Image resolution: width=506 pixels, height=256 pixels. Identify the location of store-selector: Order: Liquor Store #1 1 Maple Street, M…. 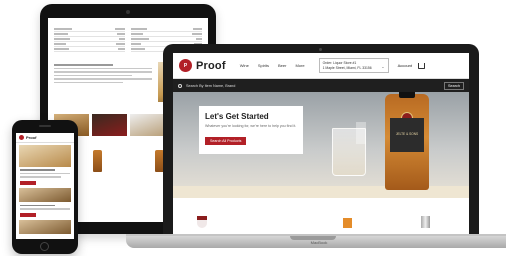
(353, 65).